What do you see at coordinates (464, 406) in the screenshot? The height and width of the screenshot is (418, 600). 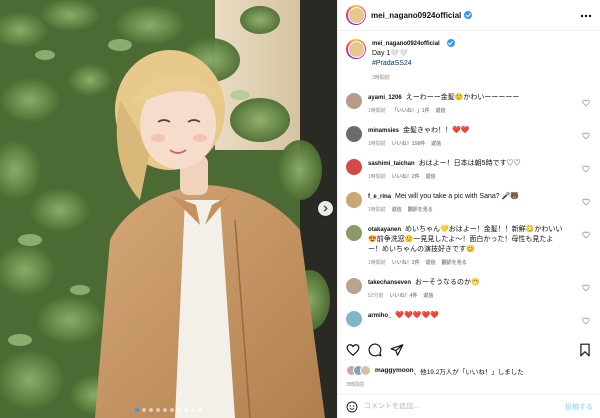 I see `comment-input` at bounding box center [464, 406].